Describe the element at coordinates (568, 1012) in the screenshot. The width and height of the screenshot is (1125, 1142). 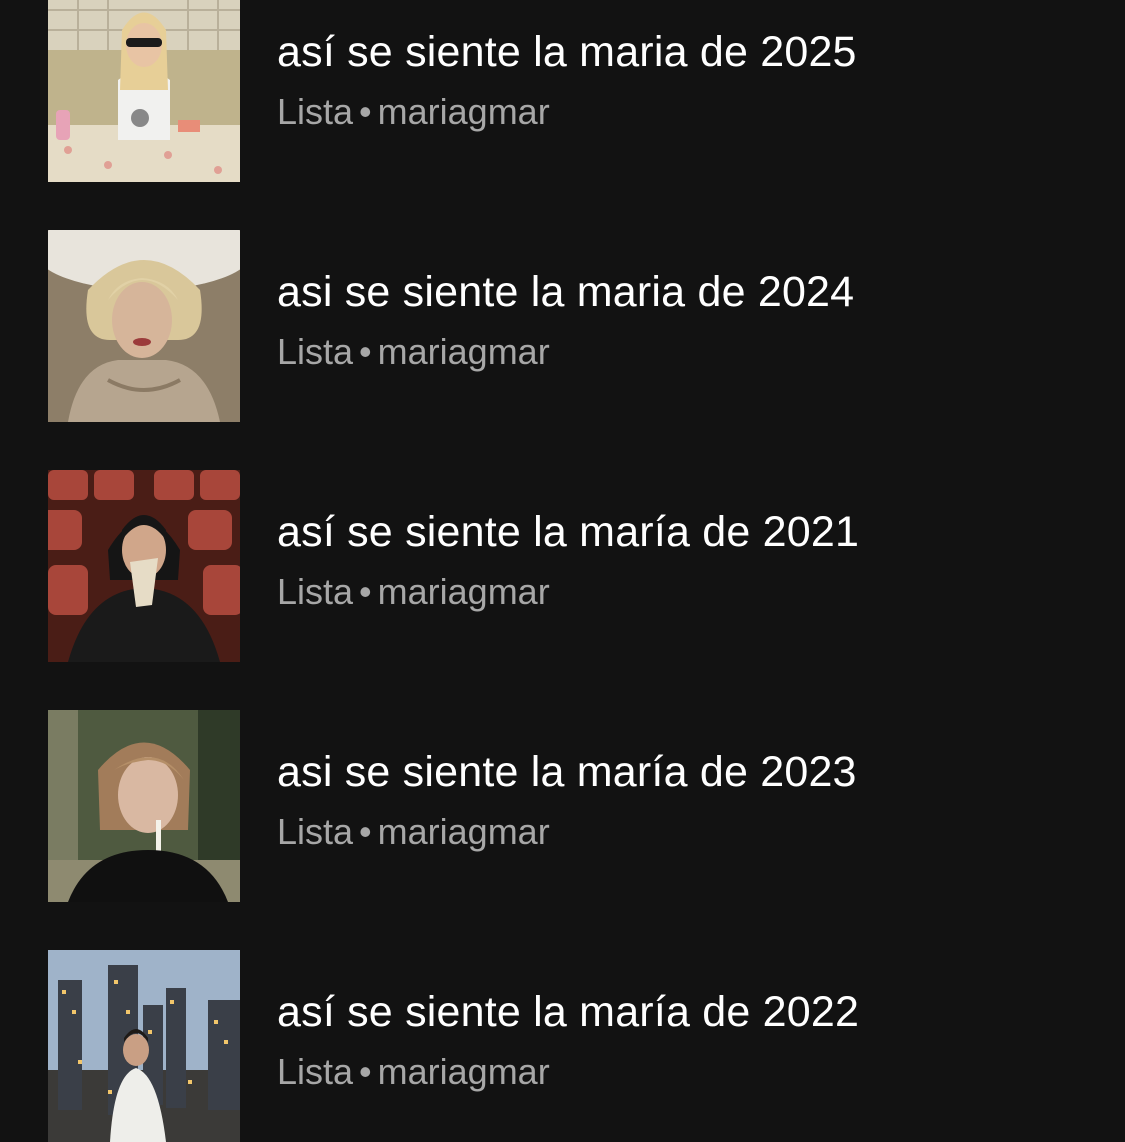
I see `playlist-title: así se siente la maría de 2022` at that location.